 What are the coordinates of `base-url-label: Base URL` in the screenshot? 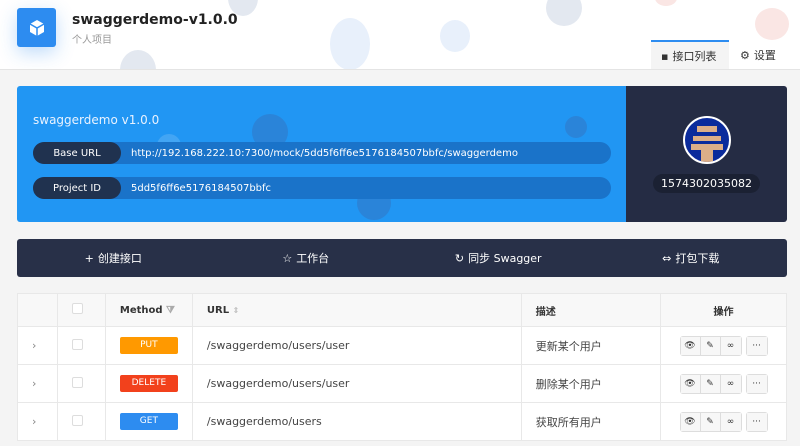 It's located at (77, 153).